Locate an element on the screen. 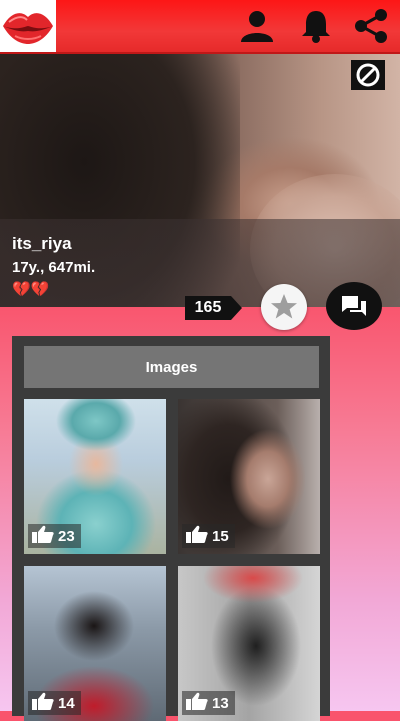 This screenshot has height=721, width=400. block-button is located at coordinates (368, 75).